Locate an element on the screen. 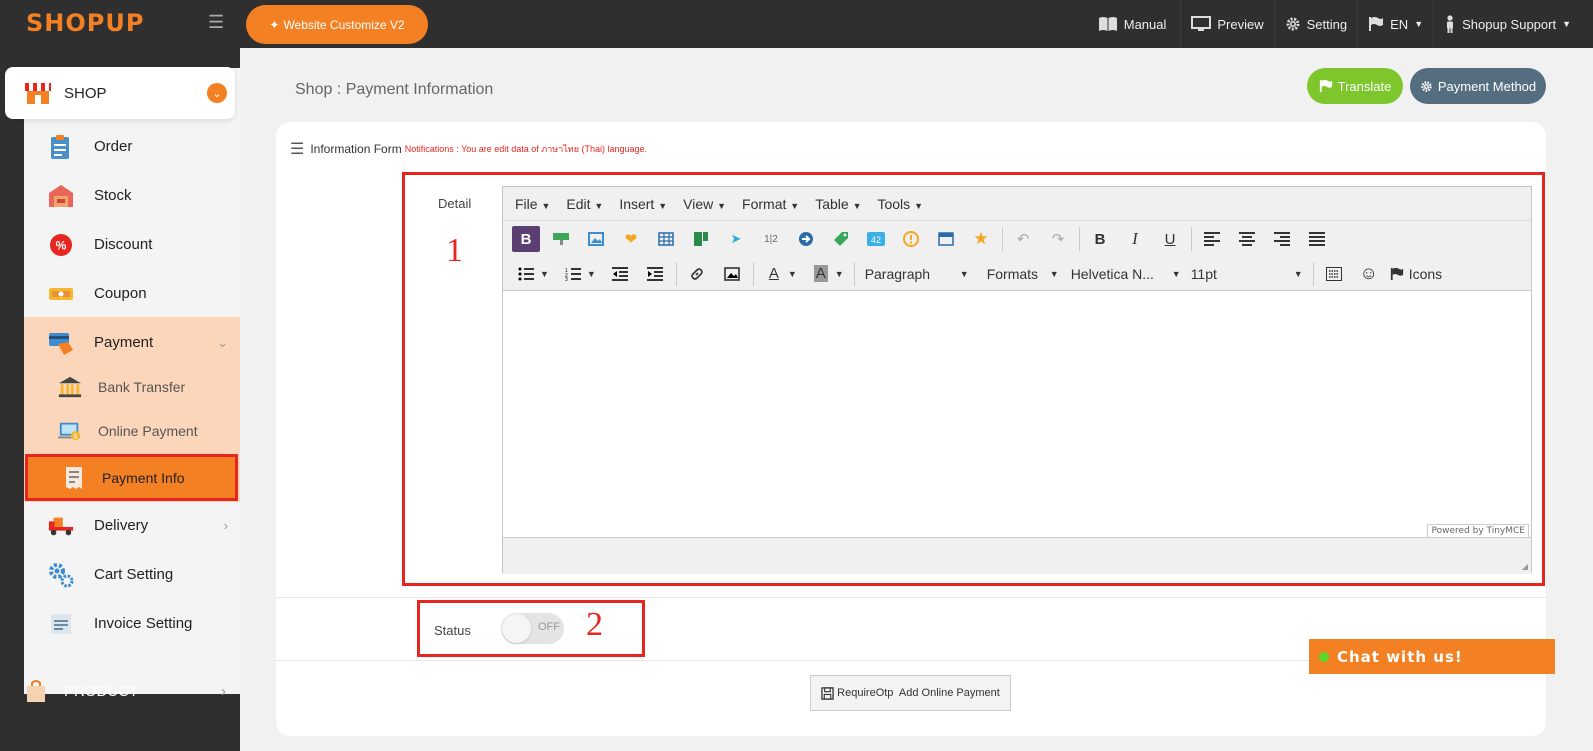  sidebar-item-cart-setting: Cart Setting is located at coordinates (132, 574).